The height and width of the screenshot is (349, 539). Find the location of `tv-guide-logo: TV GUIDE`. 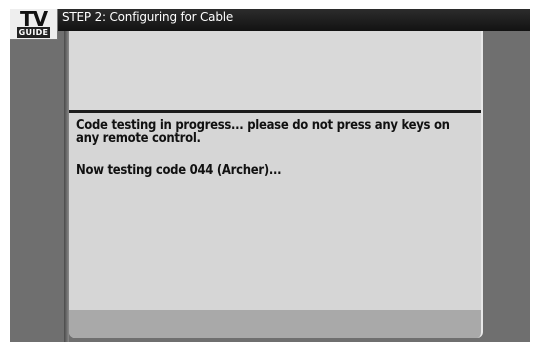

tv-guide-logo: TV GUIDE is located at coordinates (34, 24).